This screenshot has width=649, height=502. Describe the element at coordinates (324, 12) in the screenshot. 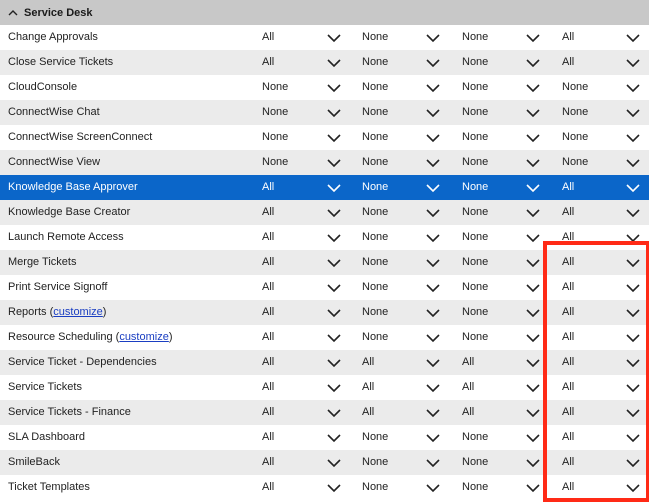

I see `section-header: Service Desk` at that location.